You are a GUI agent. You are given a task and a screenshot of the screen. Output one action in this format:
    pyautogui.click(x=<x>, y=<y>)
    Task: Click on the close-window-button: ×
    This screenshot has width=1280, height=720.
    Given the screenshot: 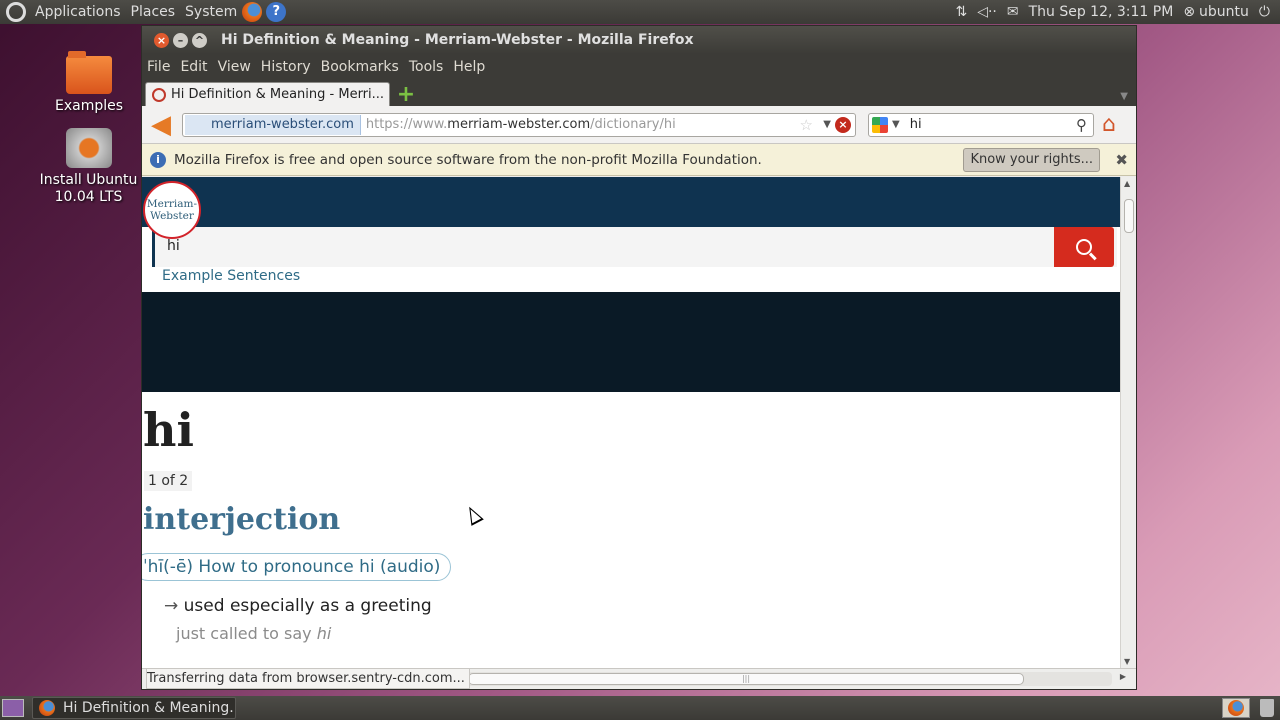 What is the action you would take?
    pyautogui.click(x=161, y=40)
    